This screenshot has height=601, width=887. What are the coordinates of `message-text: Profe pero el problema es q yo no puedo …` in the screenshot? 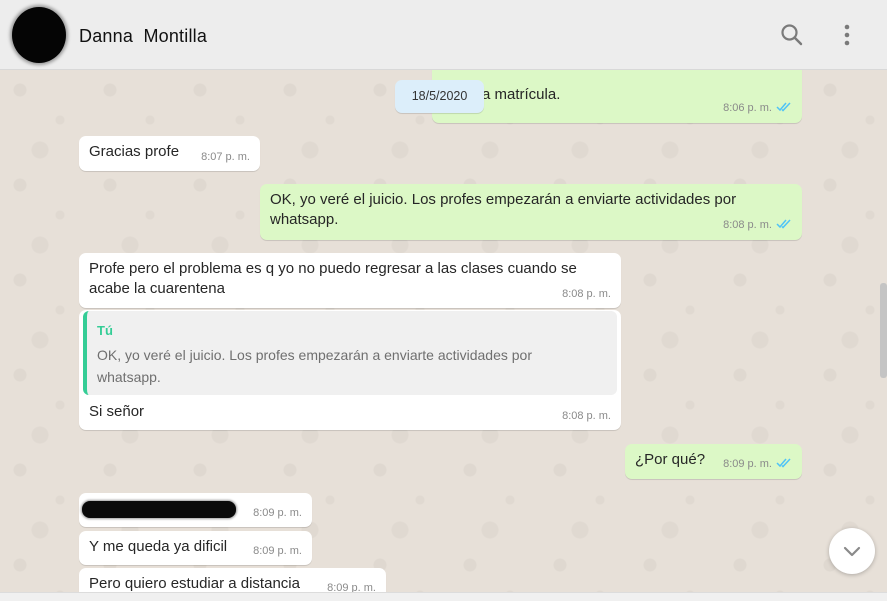 It's located at (333, 278).